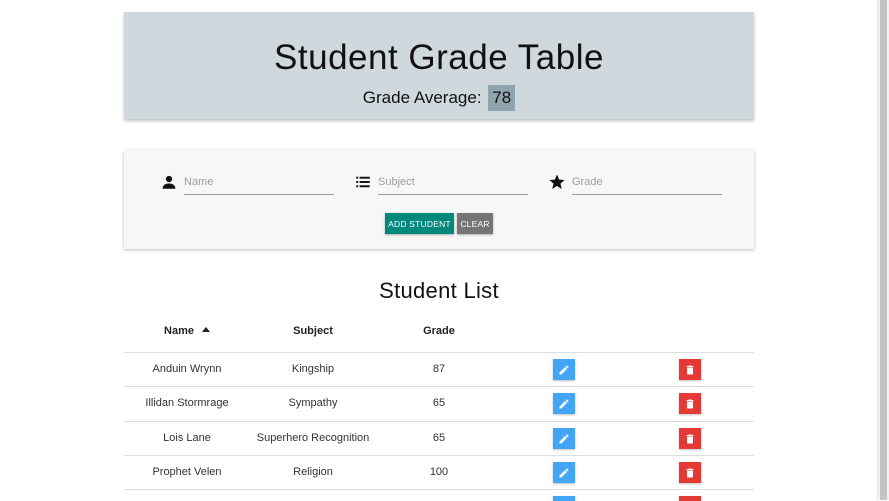  Describe the element at coordinates (187, 438) in the screenshot. I see `student-name: Lois Lane` at that location.